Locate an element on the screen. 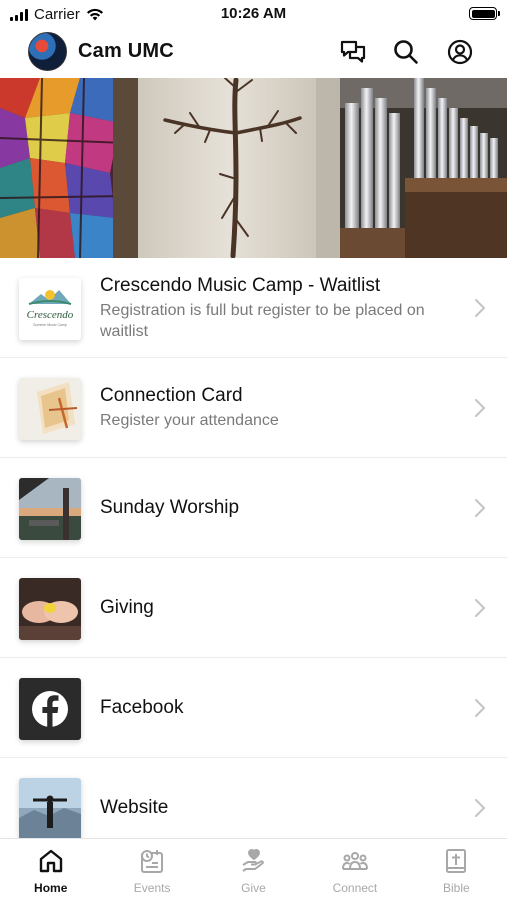  item-text: Facebook is located at coordinates (283, 707).